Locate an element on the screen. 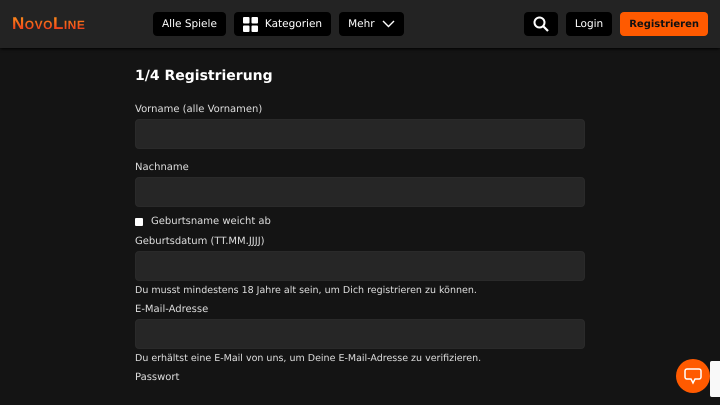 The height and width of the screenshot is (405, 720). field-hint: Du erhältst eine E-Mail von uns, um Deine E-Mail-Adresse zu verifizieren. is located at coordinates (308, 358).